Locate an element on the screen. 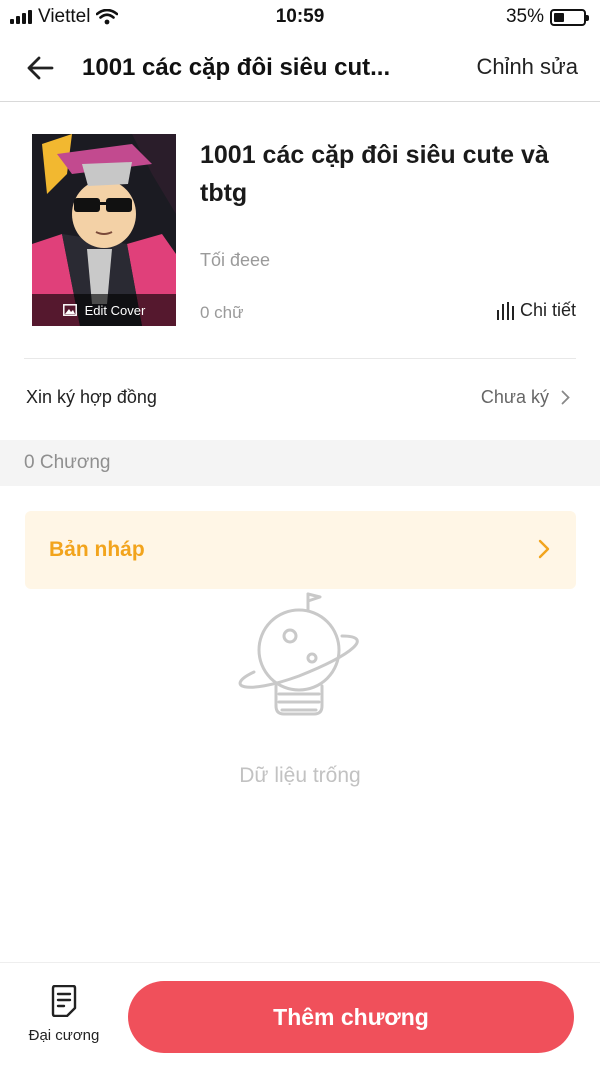 The width and height of the screenshot is (600, 1067). battery-fill is located at coordinates (559, 17).